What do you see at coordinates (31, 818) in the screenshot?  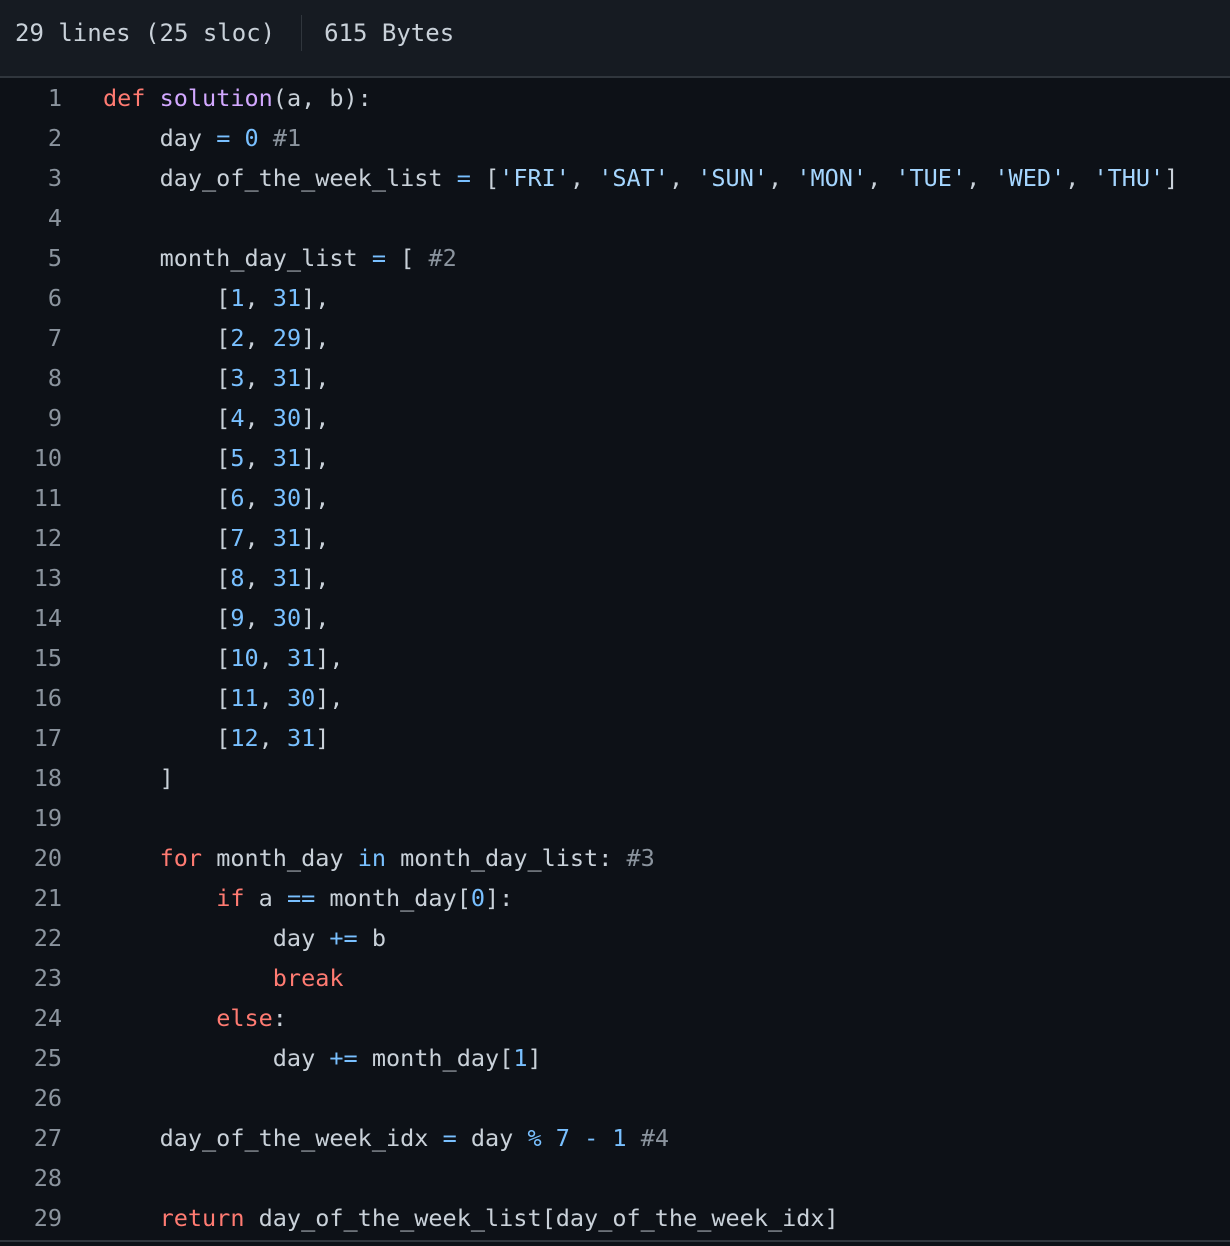 I see `line-number: 19` at bounding box center [31, 818].